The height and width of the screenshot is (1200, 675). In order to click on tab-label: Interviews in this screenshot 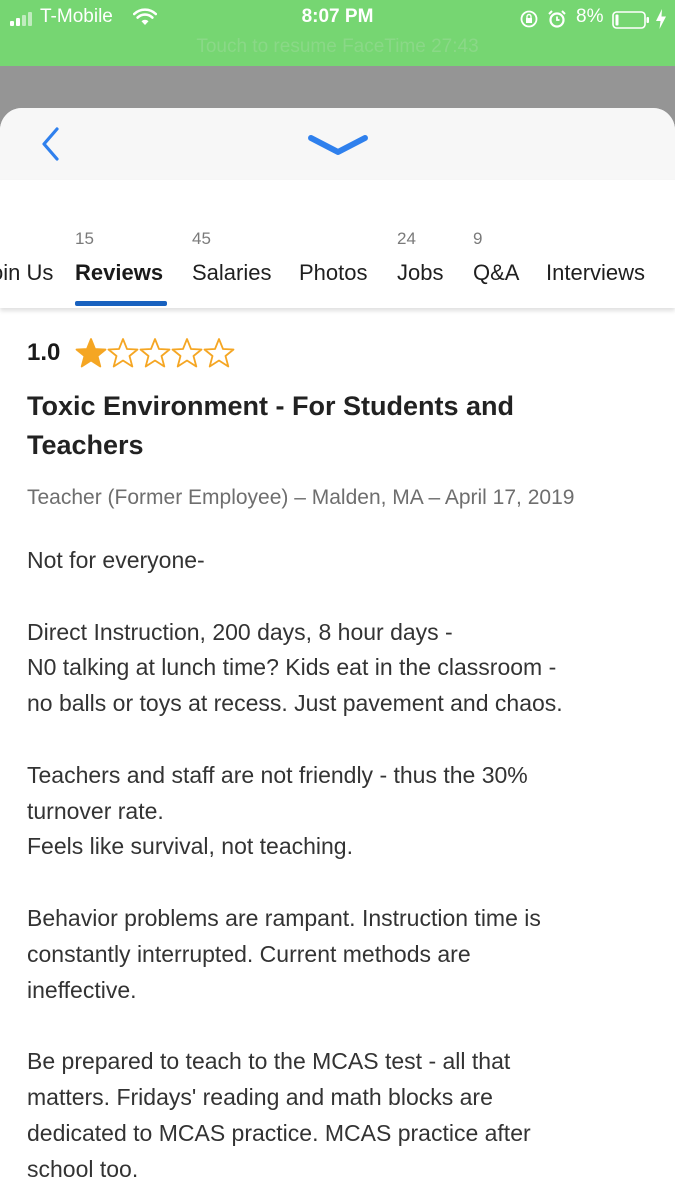, I will do `click(596, 272)`.